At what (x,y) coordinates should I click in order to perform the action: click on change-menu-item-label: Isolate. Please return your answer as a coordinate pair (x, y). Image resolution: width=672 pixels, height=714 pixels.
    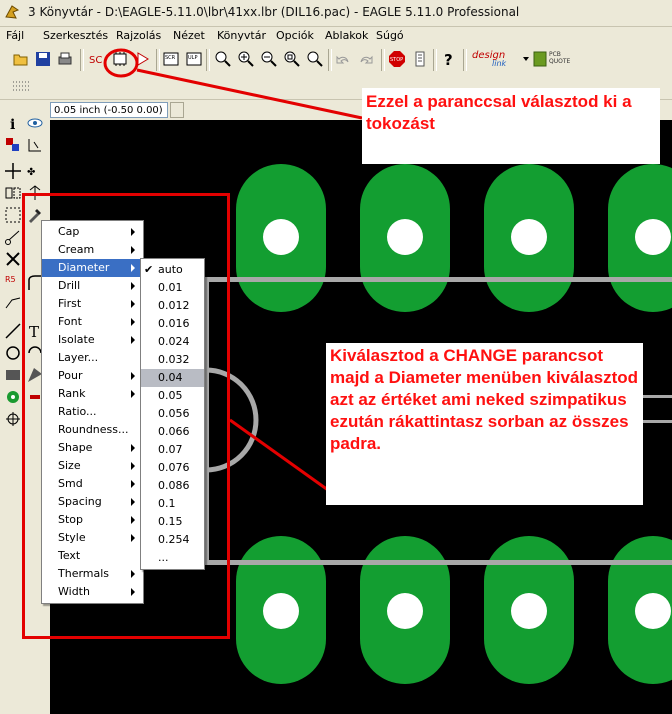
    Looking at the image, I should click on (76, 339).